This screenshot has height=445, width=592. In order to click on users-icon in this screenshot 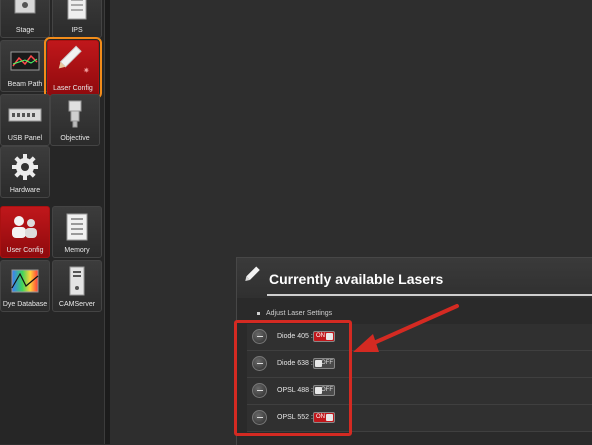, I will do `click(25, 227)`.